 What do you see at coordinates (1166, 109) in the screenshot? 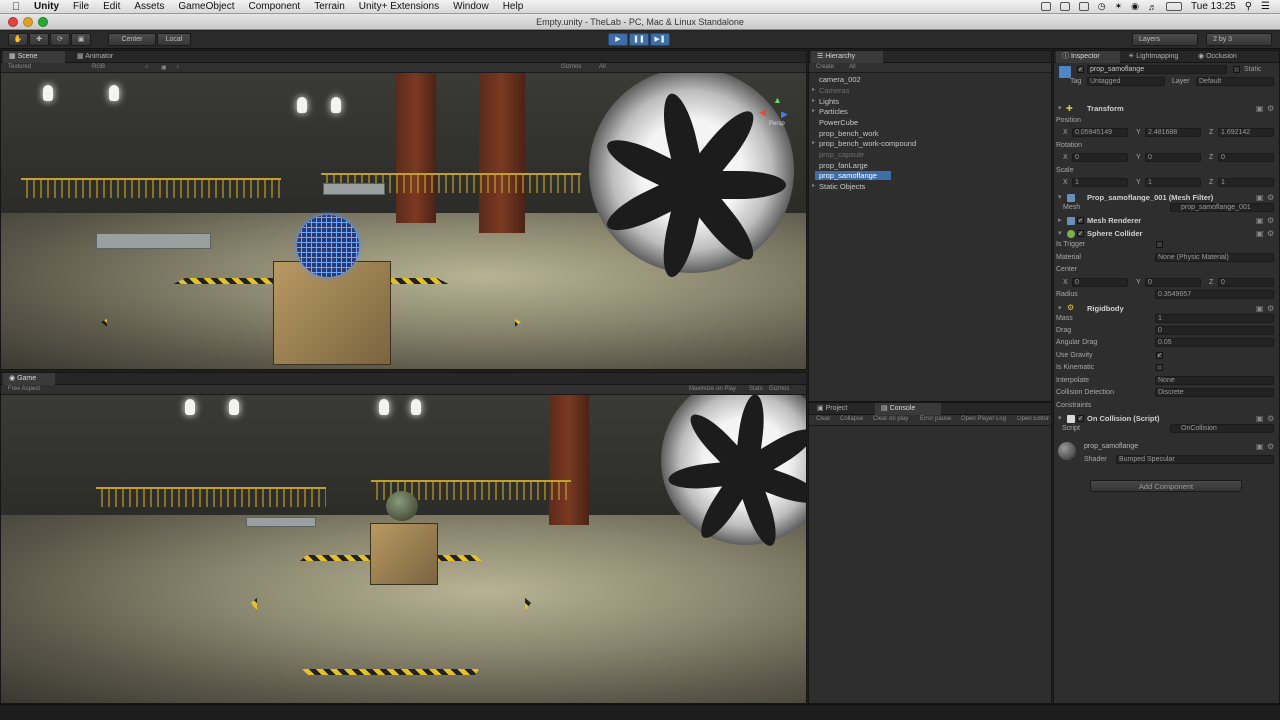
I see `transform-header: Transform` at bounding box center [1166, 109].